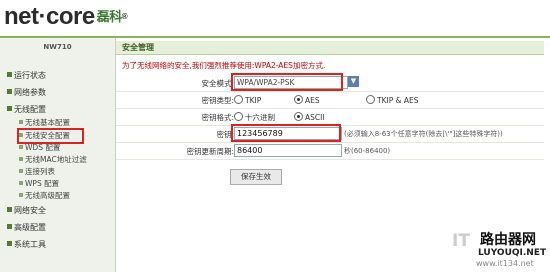 The height and width of the screenshot is (272, 550). I want to click on watermark-site: www.it134.net, so click(505, 263).